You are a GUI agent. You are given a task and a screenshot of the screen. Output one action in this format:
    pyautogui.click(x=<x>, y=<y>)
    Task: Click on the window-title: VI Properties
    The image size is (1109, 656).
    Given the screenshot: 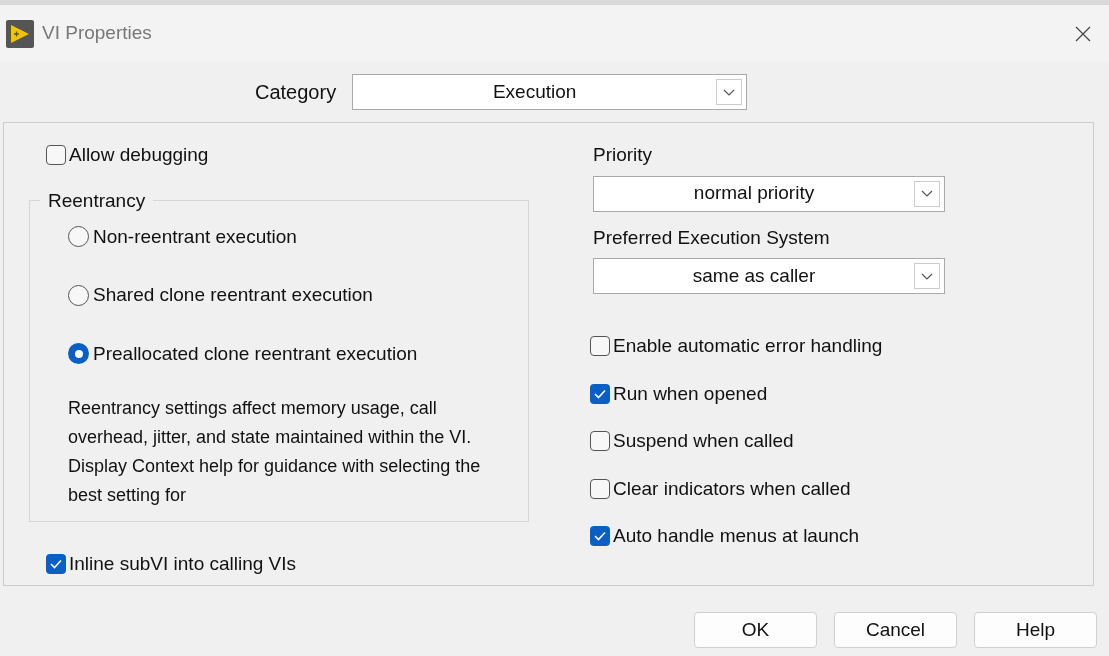 What is the action you would take?
    pyautogui.click(x=97, y=33)
    